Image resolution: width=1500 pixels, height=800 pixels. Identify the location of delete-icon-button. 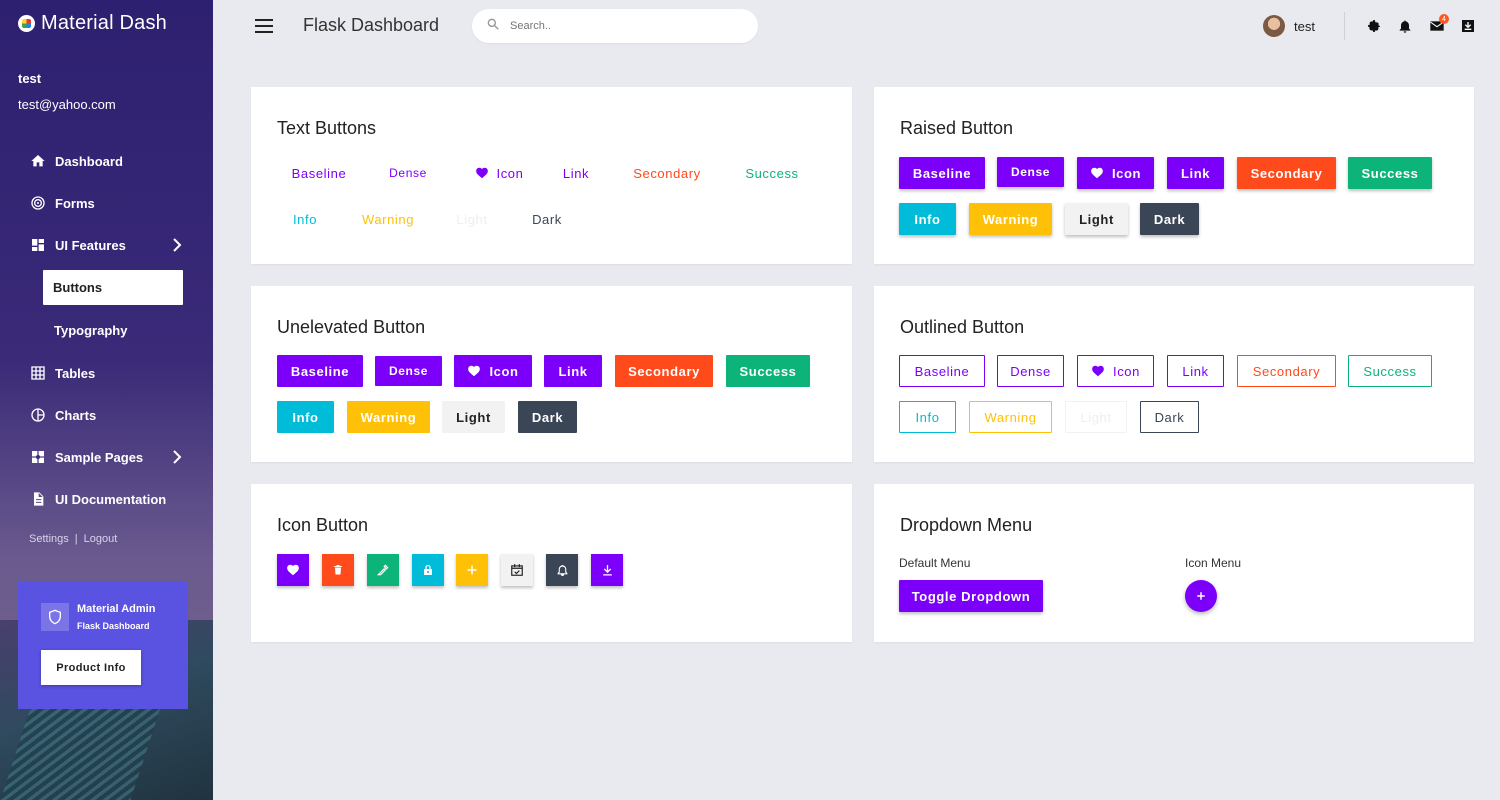
(338, 570).